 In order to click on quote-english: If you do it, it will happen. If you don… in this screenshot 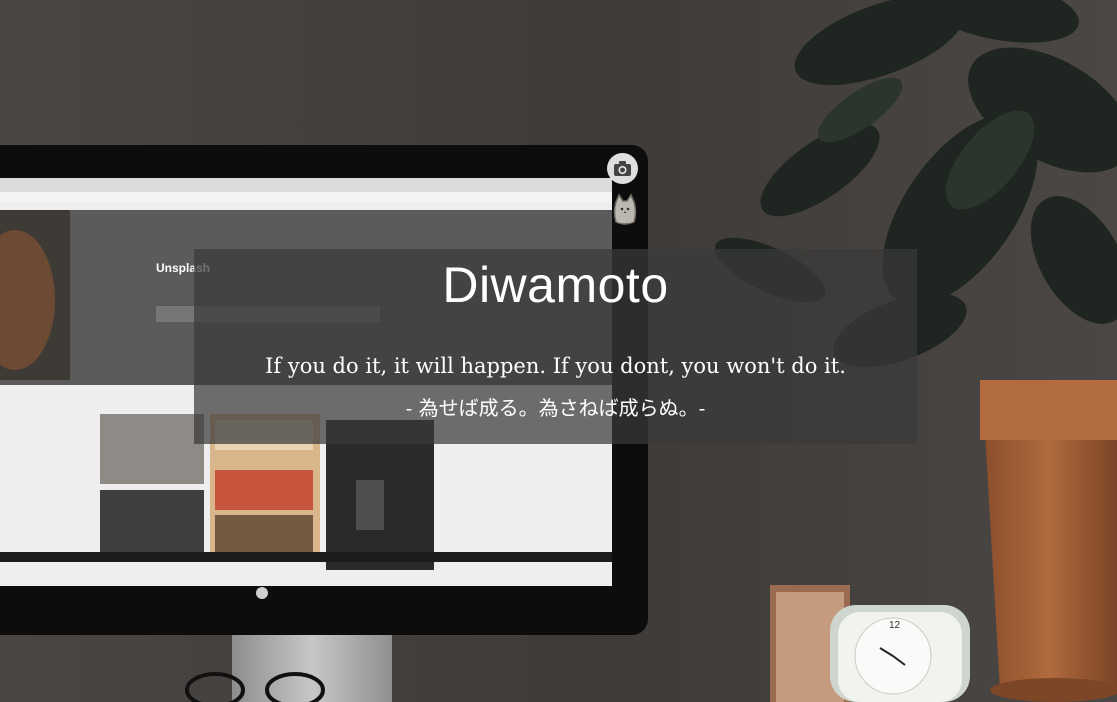, I will do `click(555, 366)`.